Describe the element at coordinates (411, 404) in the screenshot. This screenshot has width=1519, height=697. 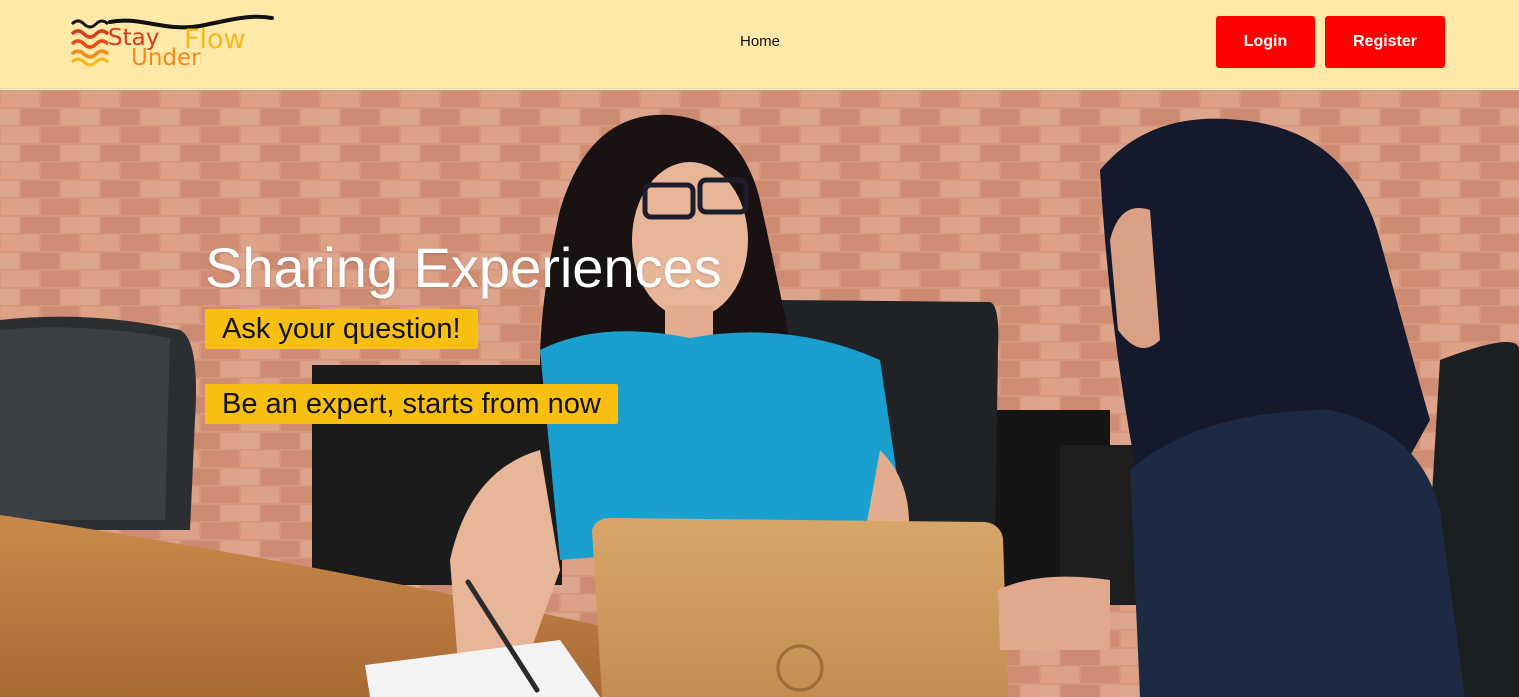
I see `hero-tagline-expert: Be an expert, starts from now` at that location.